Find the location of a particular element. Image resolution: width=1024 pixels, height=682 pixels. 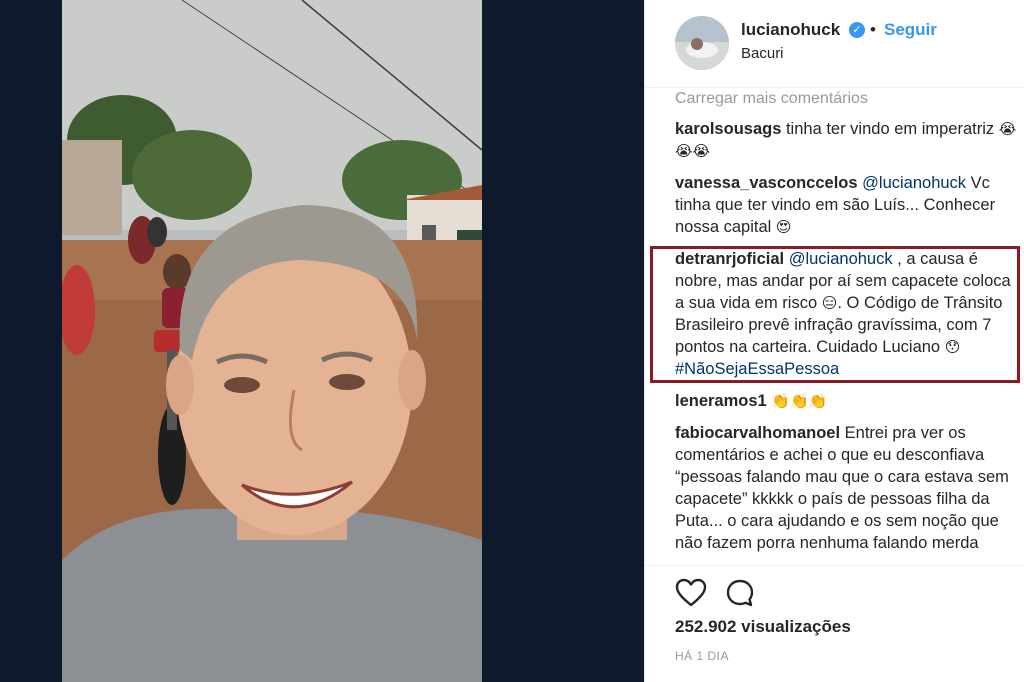

views-count: 252.902 visualizações is located at coordinates (763, 626).